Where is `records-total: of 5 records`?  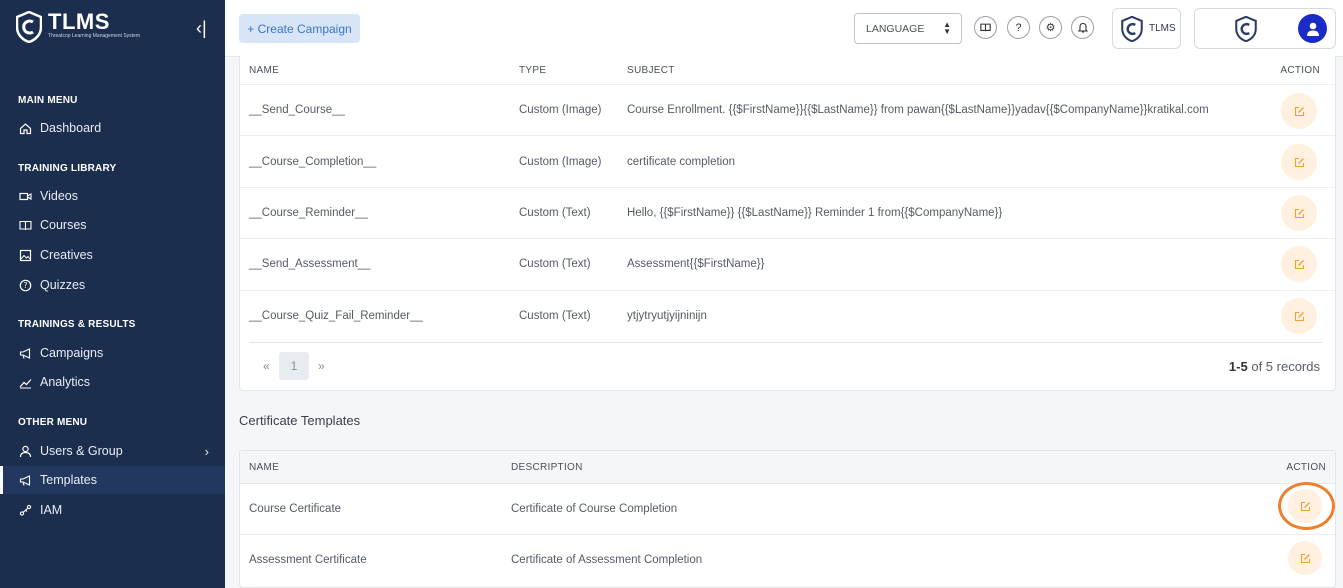
records-total: of 5 records is located at coordinates (1285, 366).